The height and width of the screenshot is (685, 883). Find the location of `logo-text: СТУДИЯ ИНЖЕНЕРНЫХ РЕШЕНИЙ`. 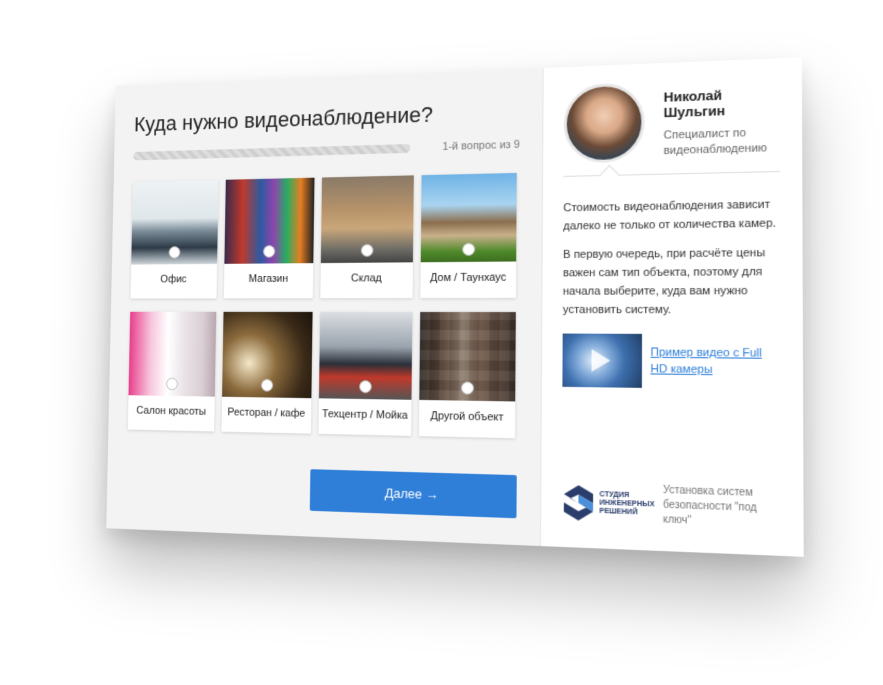

logo-text: СТУДИЯ ИНЖЕНЕРНЫХ РЕШЕНИЙ is located at coordinates (627, 504).